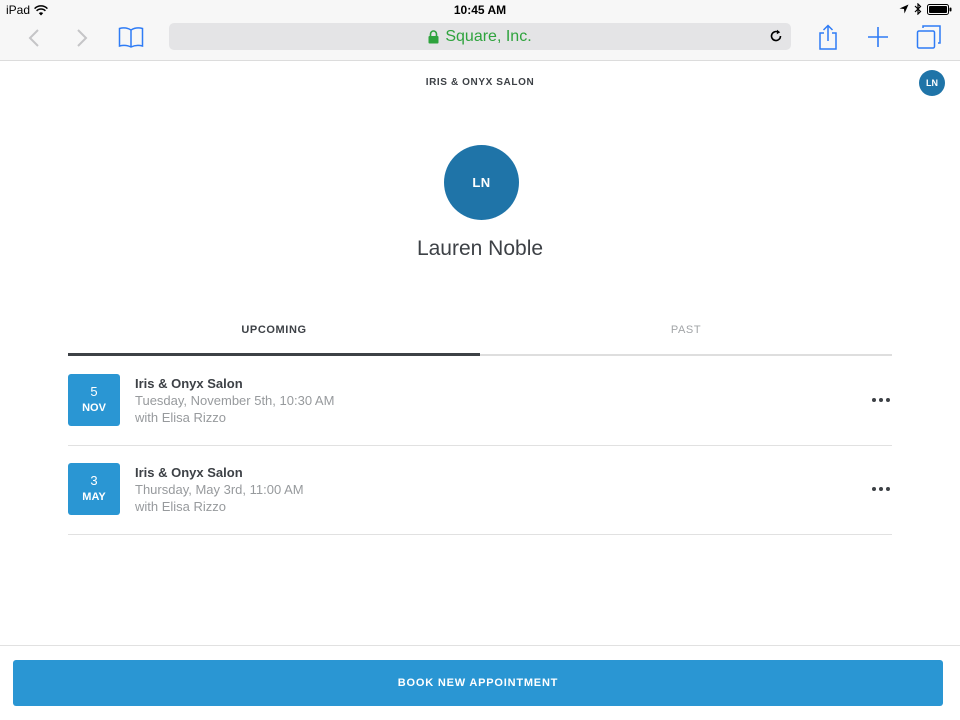 The height and width of the screenshot is (720, 960). I want to click on tab-upcoming: UPCOMING, so click(274, 334).